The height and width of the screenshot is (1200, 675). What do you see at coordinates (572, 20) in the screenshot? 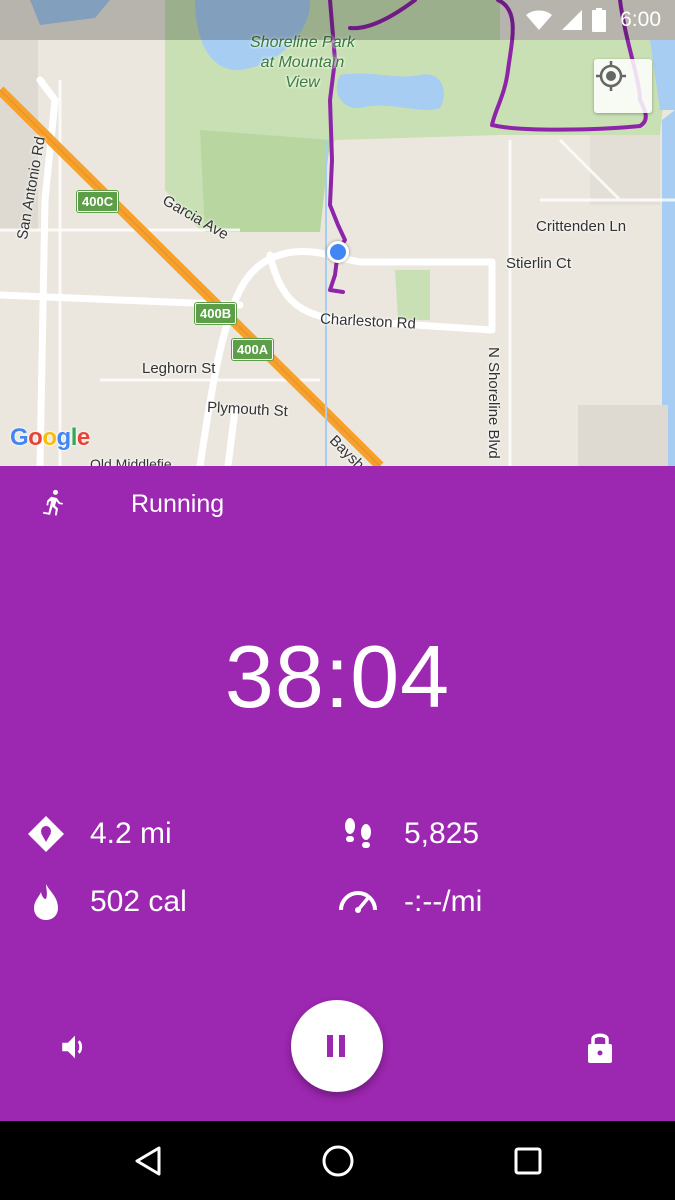
I see `cell-signal-icon` at bounding box center [572, 20].